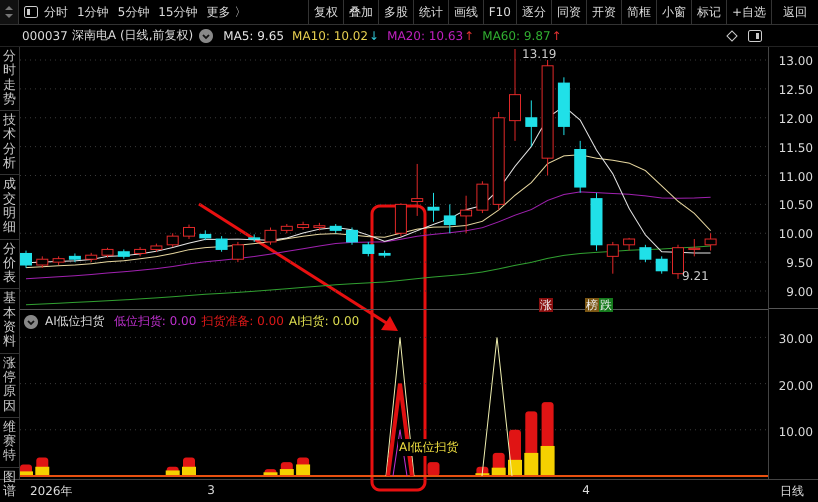 This screenshot has height=502, width=818. Describe the element at coordinates (586, 490) in the screenshot. I see `date-label: 4` at that location.